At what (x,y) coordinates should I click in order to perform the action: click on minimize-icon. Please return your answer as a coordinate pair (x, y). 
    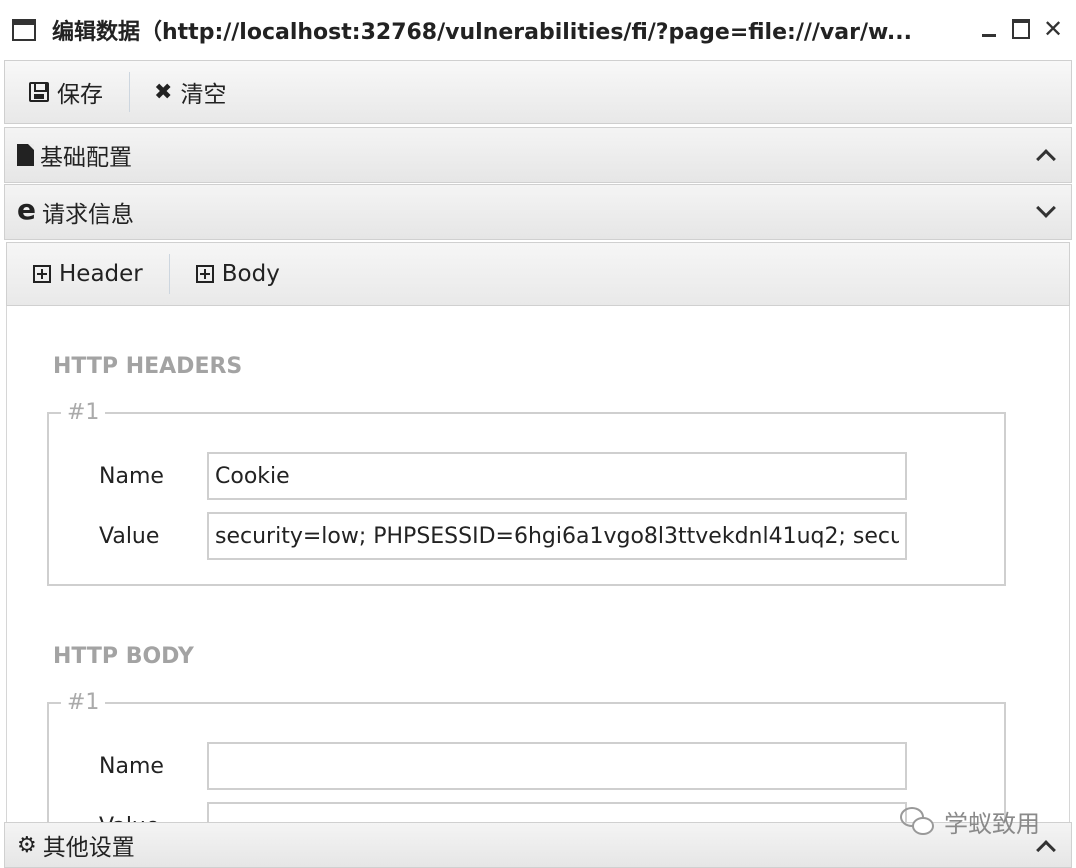
    Looking at the image, I should click on (989, 29).